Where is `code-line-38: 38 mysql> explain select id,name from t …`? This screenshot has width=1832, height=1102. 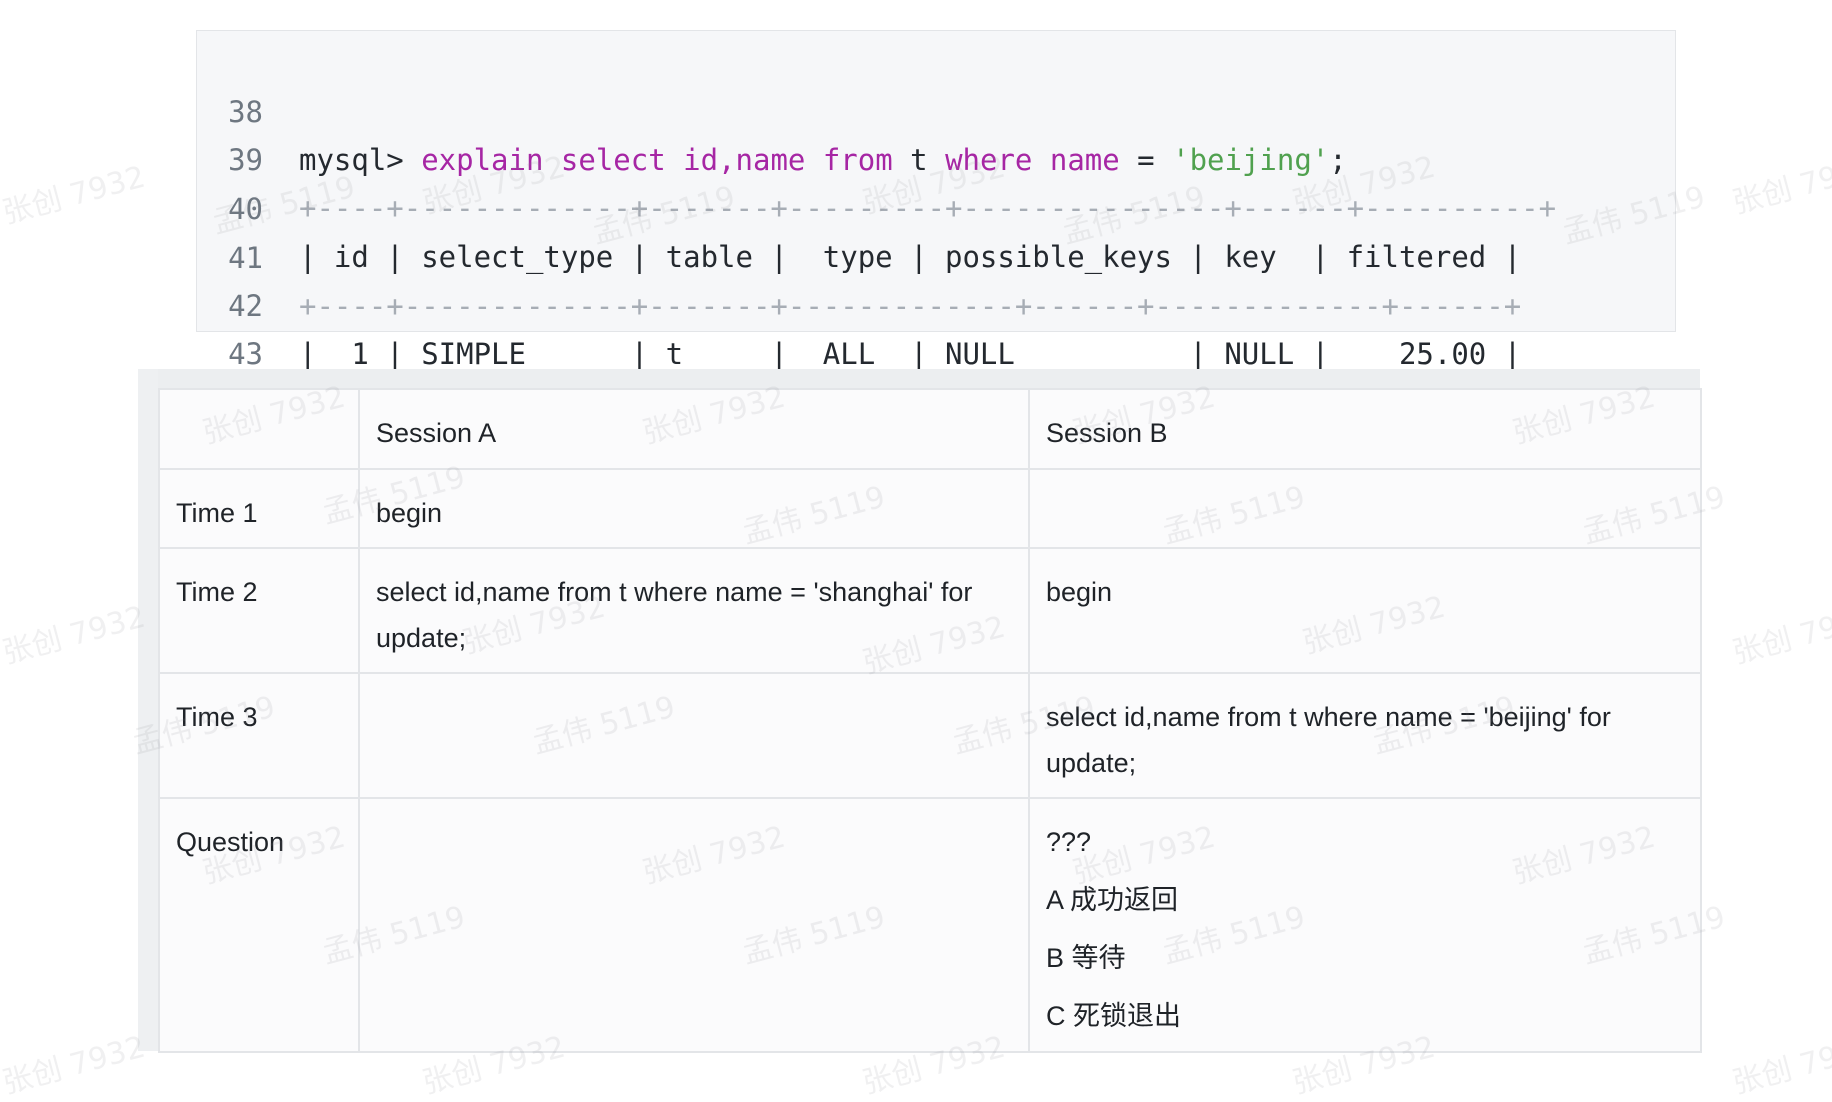
code-line-38: 38 mysql> explain select id,name from t … is located at coordinates (772, 108).